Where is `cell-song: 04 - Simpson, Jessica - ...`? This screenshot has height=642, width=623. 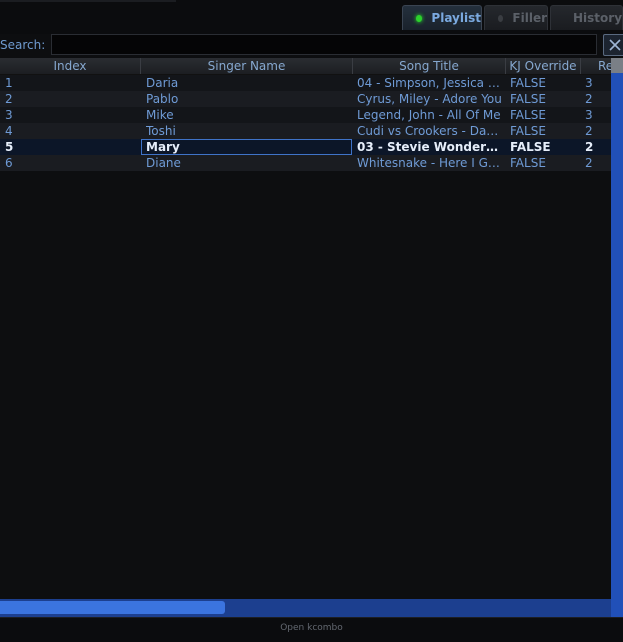
cell-song: 04 - Simpson, Jessica - ... is located at coordinates (429, 83).